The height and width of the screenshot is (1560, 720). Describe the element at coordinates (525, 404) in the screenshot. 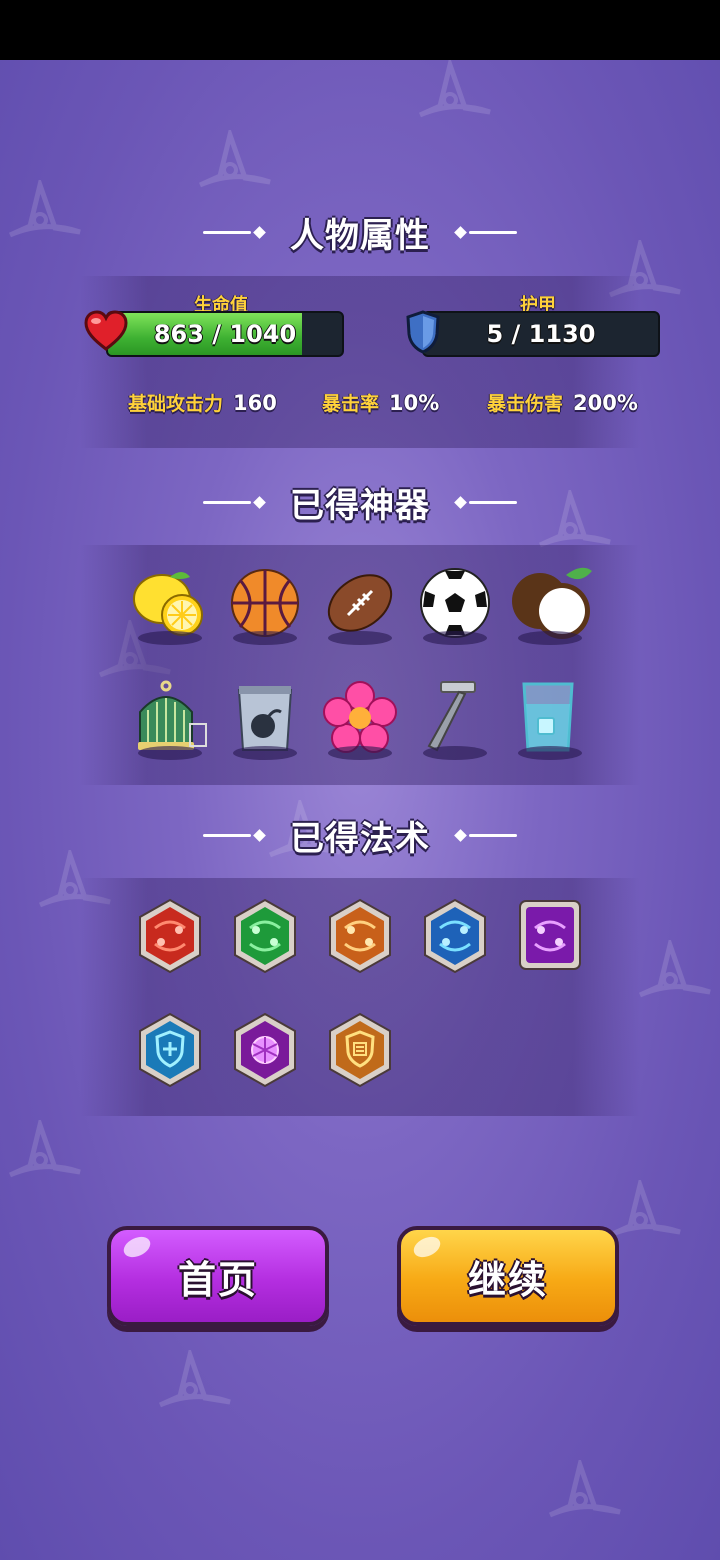

I see `stat-crit-damage-label: 暴击伤害` at that location.